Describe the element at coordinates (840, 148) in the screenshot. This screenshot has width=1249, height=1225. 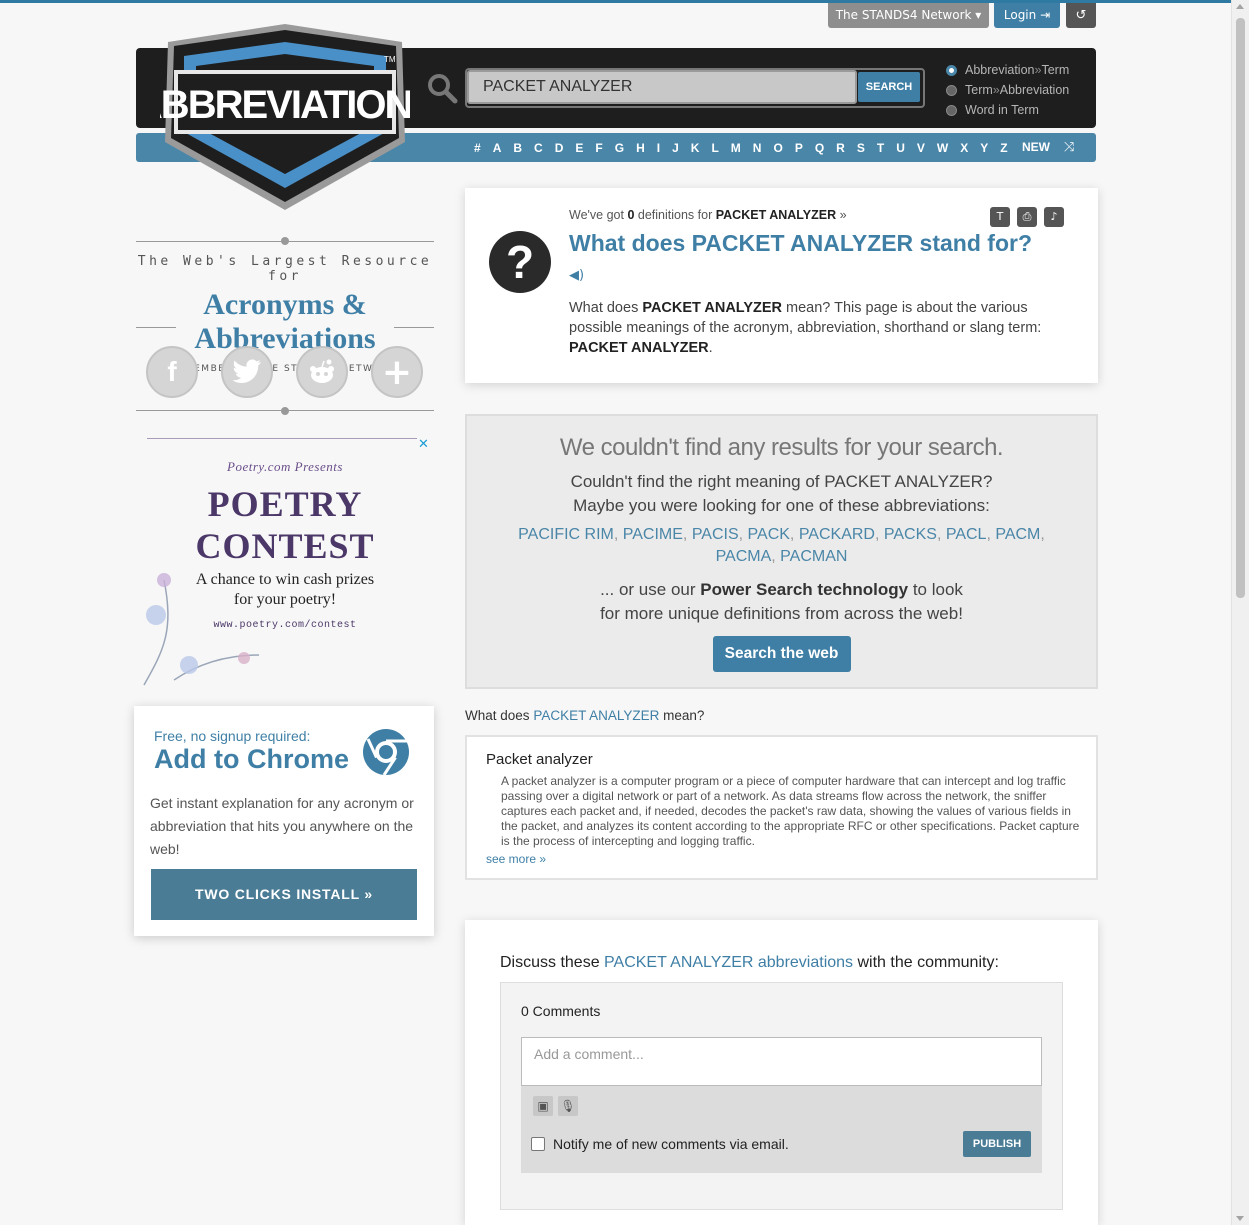
I see `alphabet-link: R` at that location.